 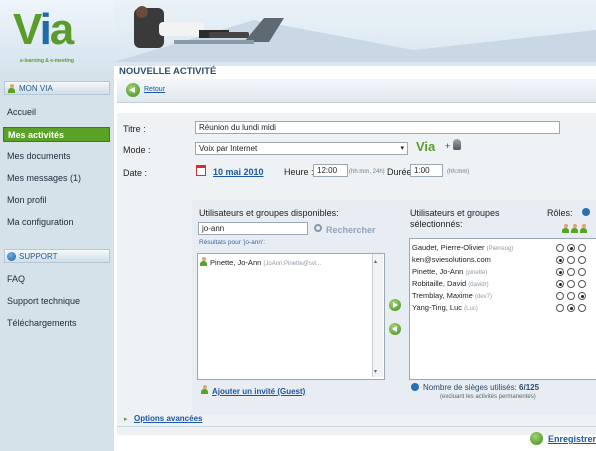 What do you see at coordinates (574, 228) in the screenshot?
I see `role-presenter-icon` at bounding box center [574, 228].